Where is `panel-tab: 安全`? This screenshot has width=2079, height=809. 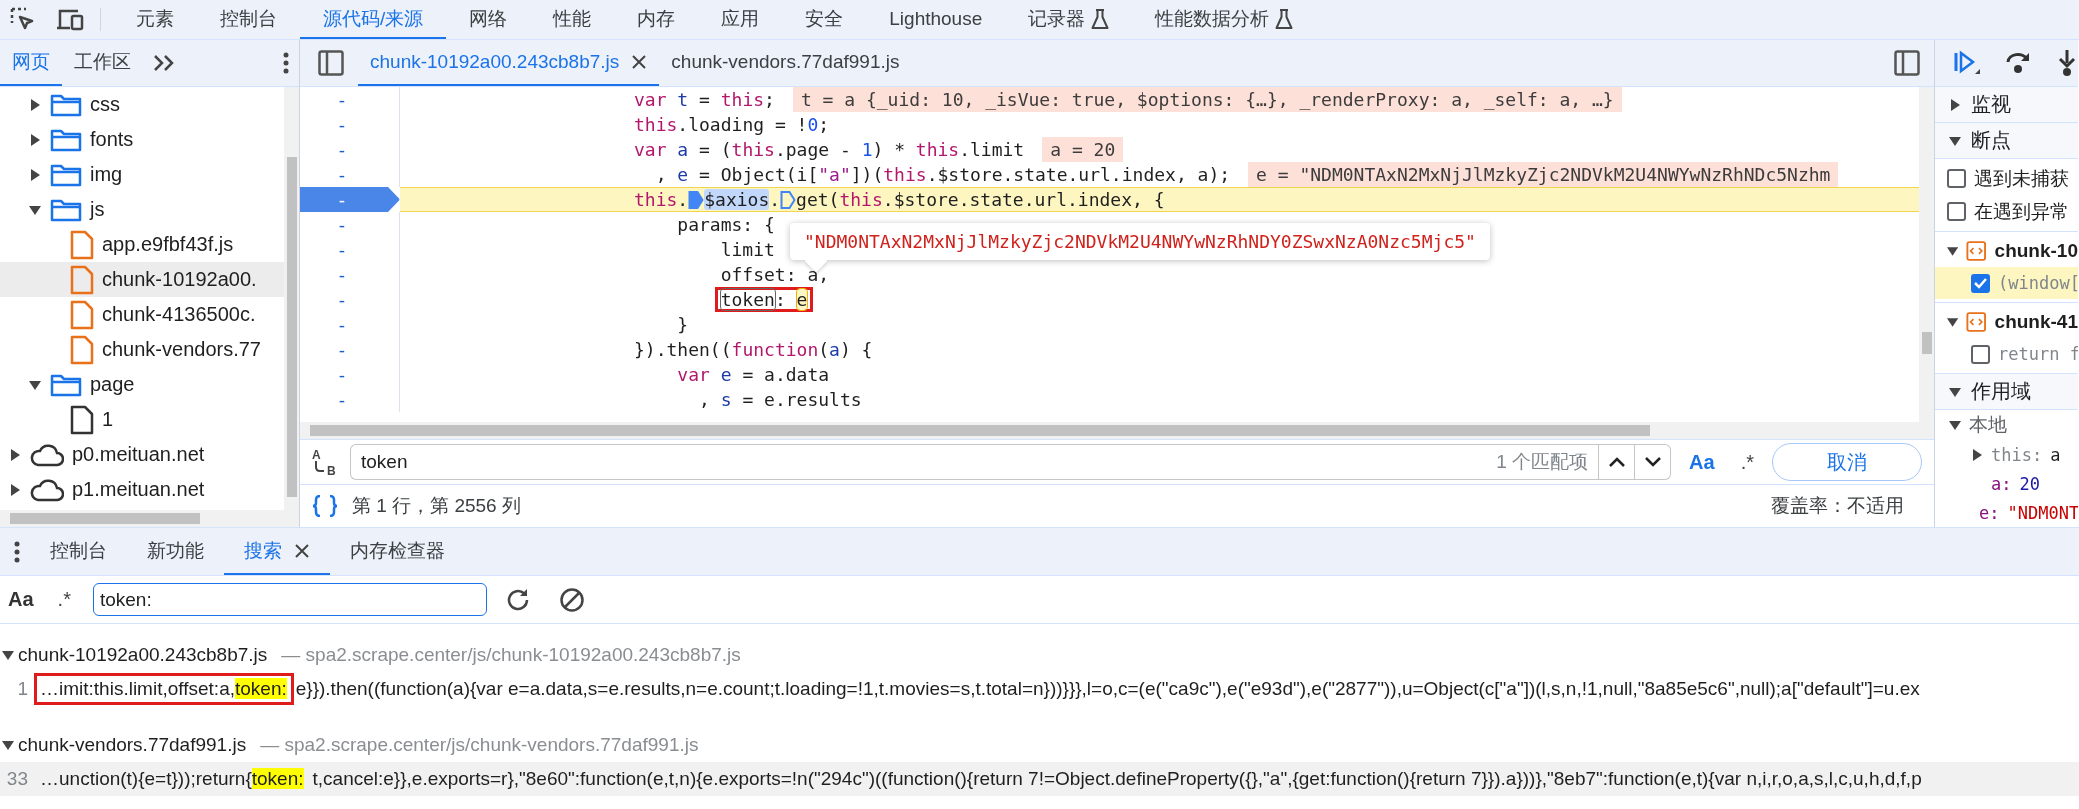
panel-tab: 安全 is located at coordinates (824, 19).